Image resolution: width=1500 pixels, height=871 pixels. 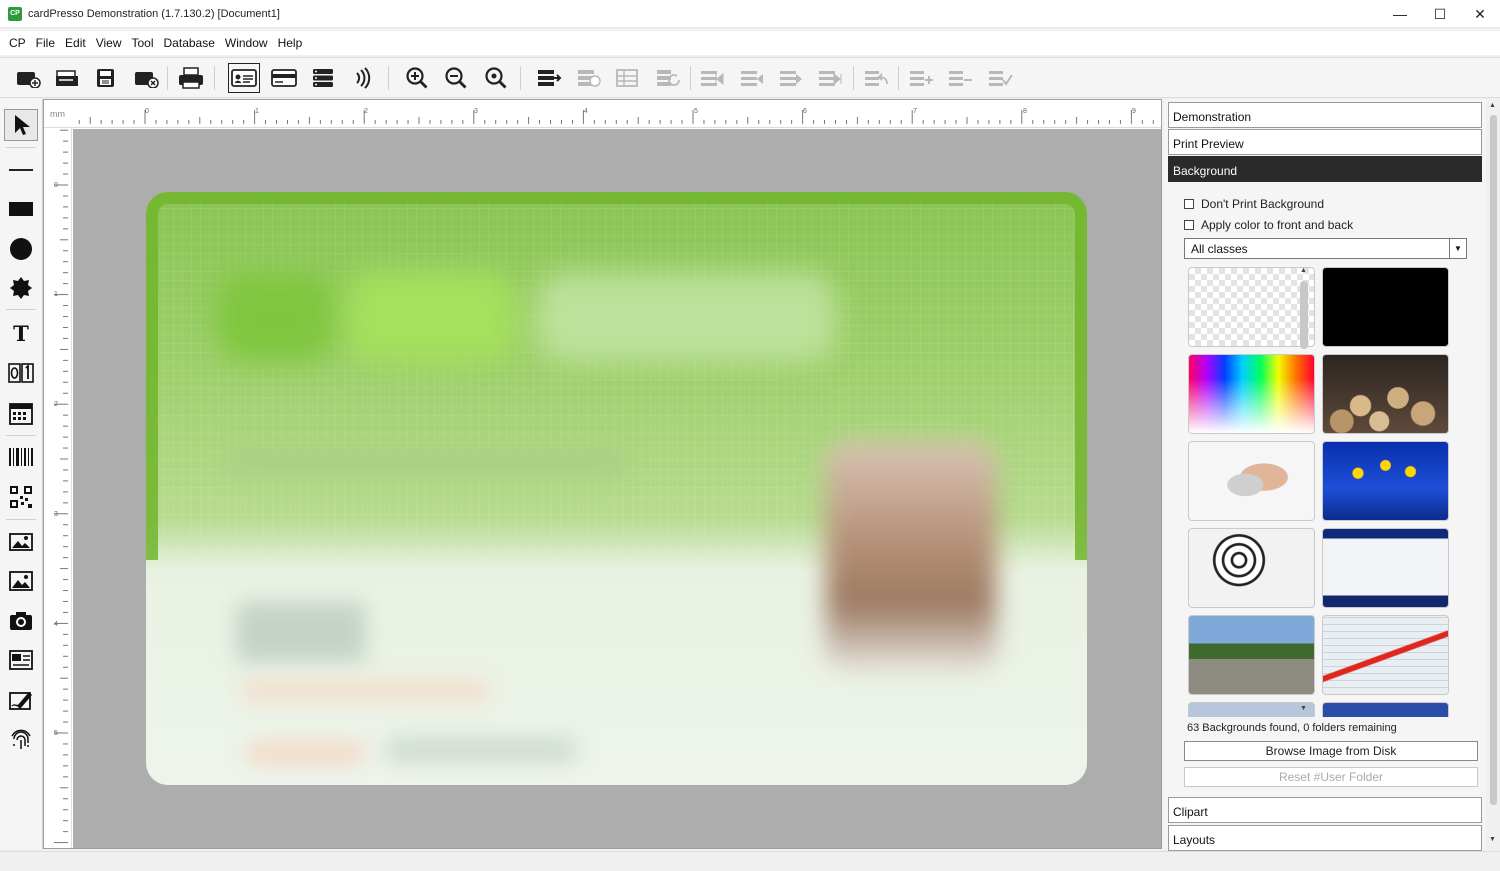 What do you see at coordinates (306, 753) in the screenshot?
I see `blurred-text` at bounding box center [306, 753].